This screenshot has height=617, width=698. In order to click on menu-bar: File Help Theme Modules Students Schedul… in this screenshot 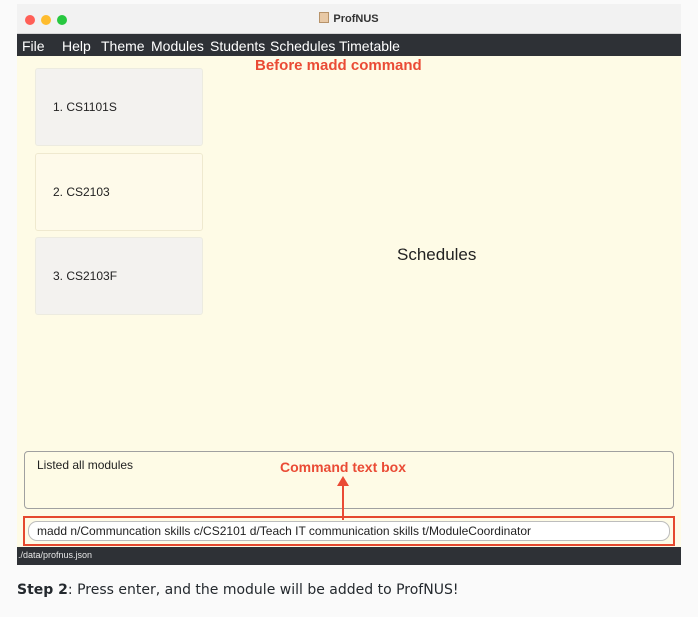, I will do `click(349, 45)`.